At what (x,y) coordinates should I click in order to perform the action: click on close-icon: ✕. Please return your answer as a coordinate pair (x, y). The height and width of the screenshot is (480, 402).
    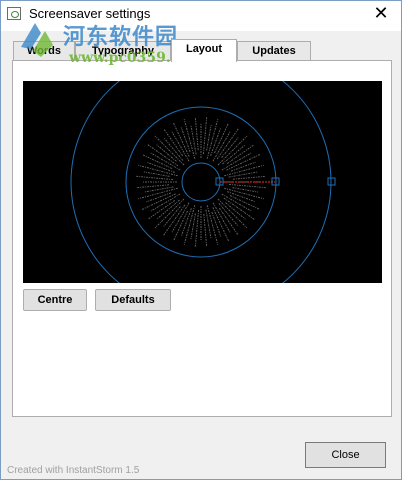
    Looking at the image, I should click on (381, 14).